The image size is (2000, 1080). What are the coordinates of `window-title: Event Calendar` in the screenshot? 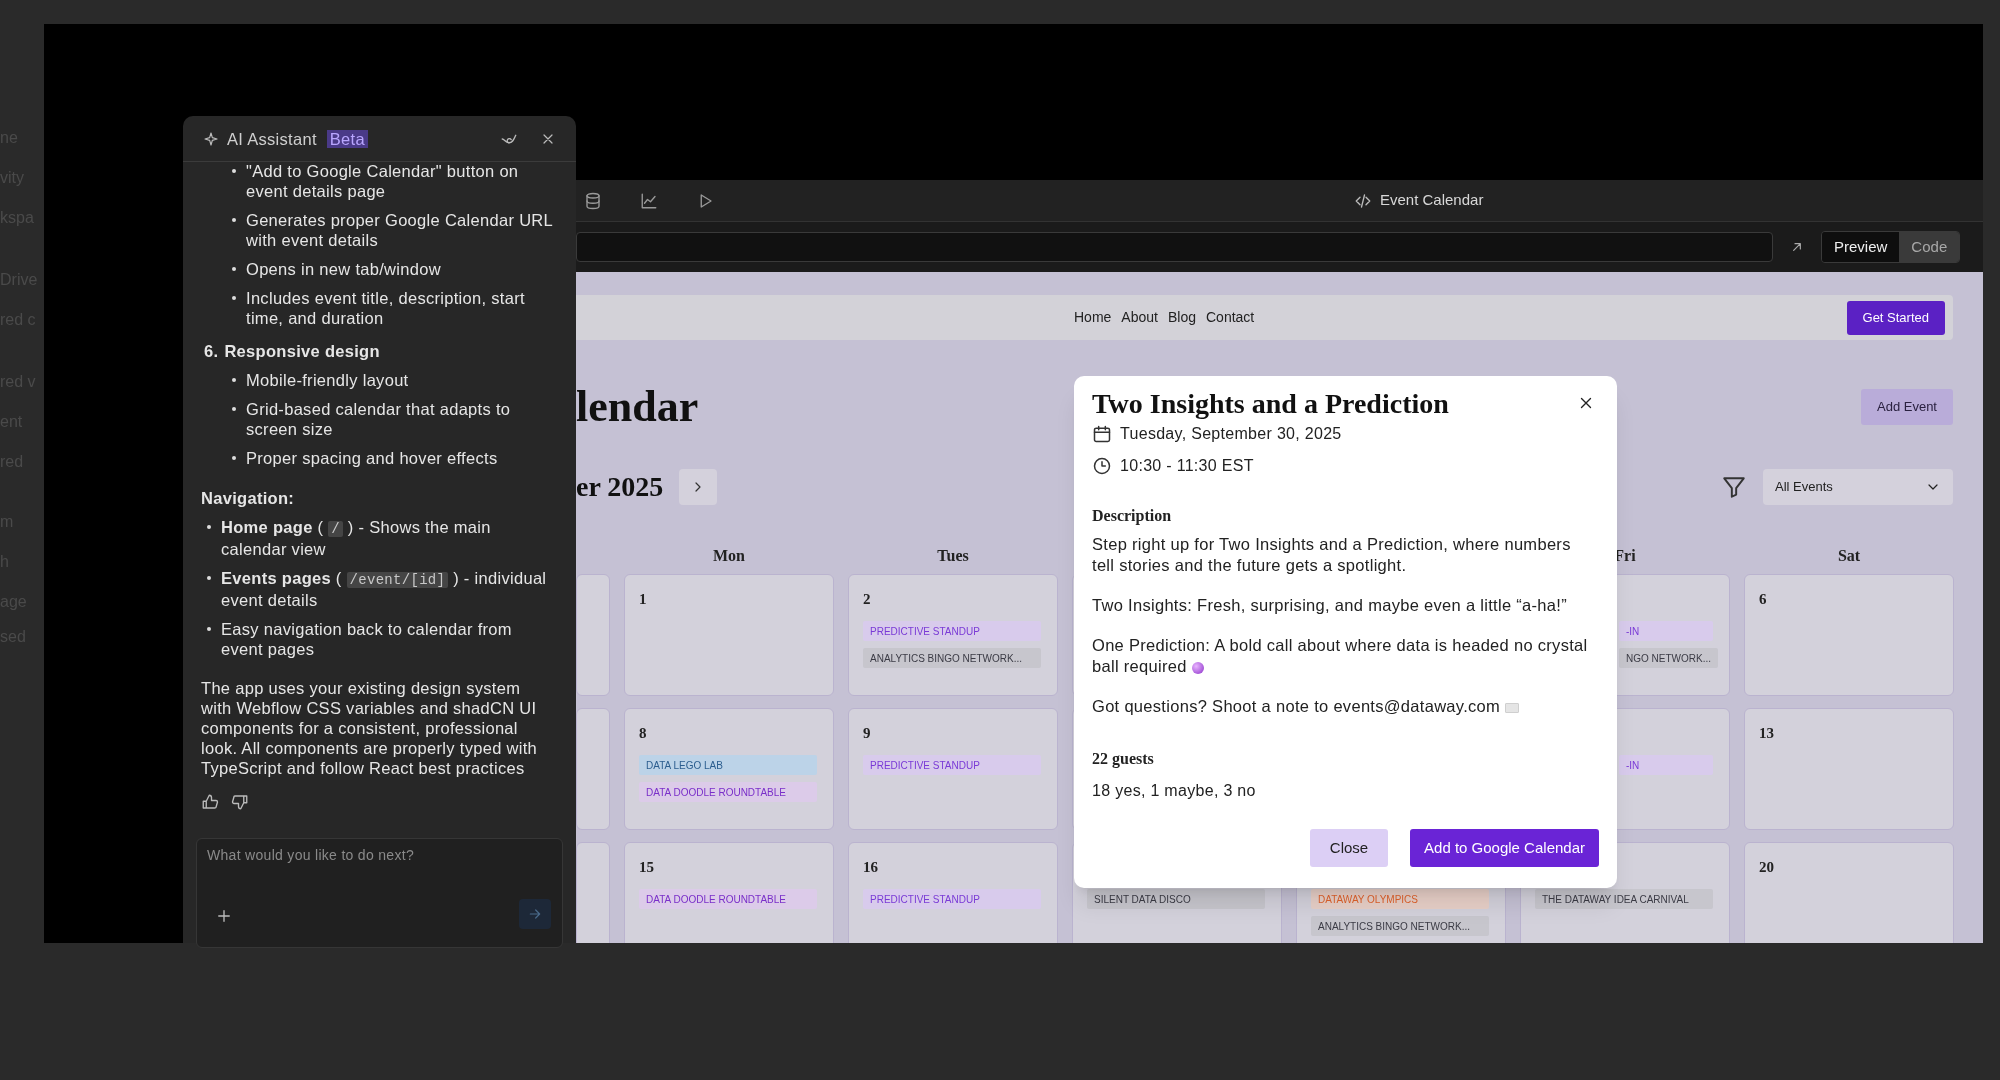 It's located at (1432, 200).